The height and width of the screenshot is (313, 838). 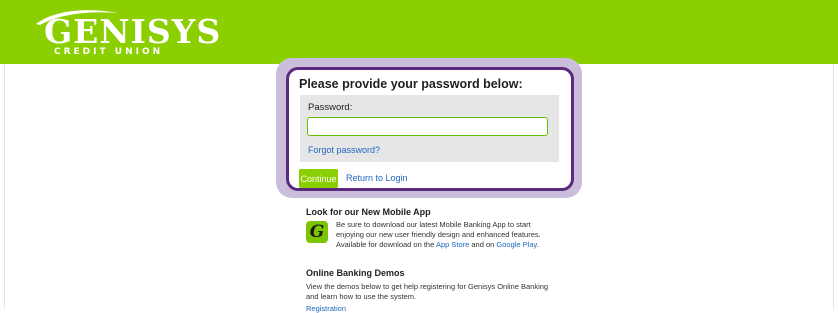 What do you see at coordinates (377, 178) in the screenshot?
I see `return-to-login-link: Return to Login` at bounding box center [377, 178].